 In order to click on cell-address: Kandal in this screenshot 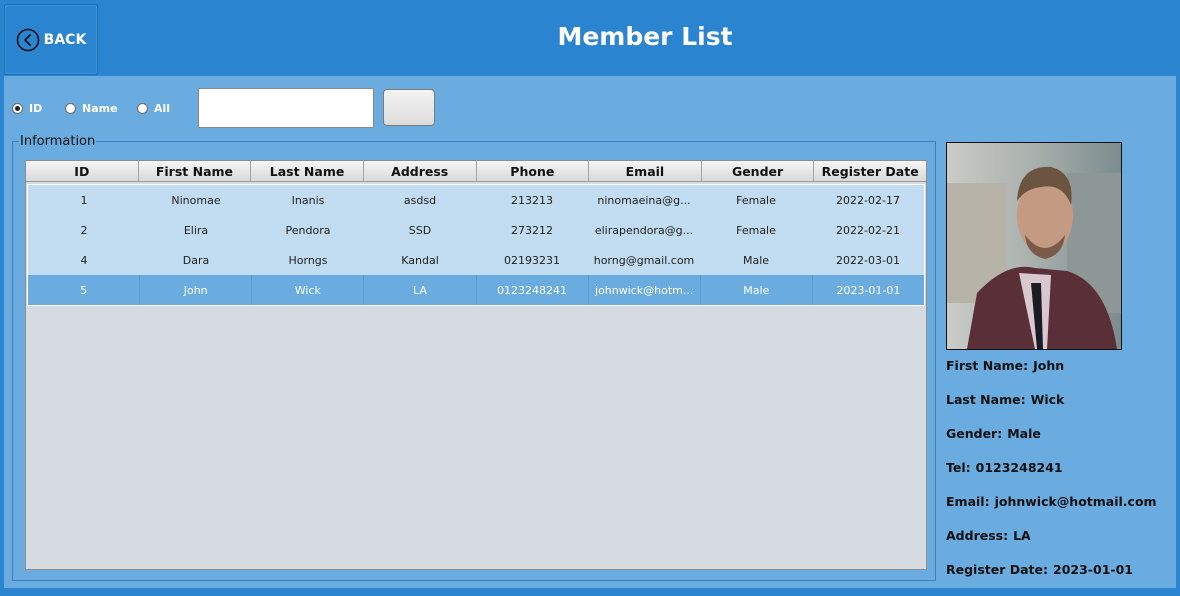, I will do `click(420, 260)`.